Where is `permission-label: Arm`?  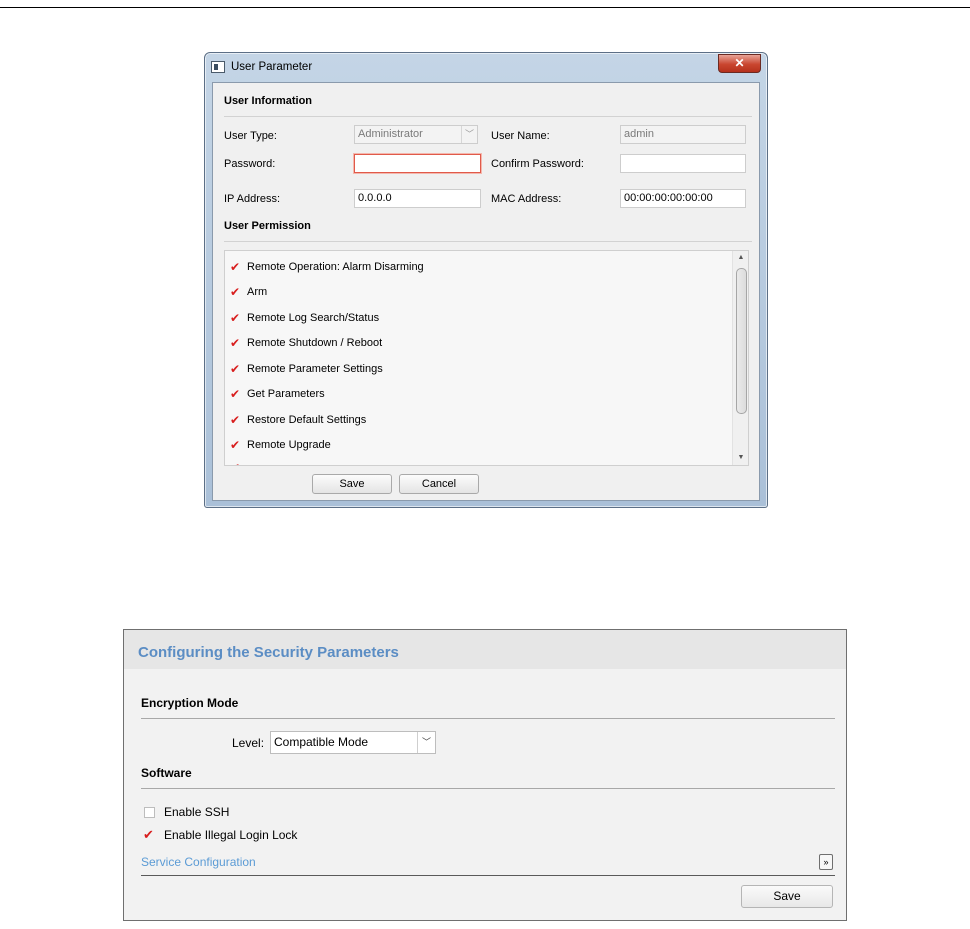
permission-label: Arm is located at coordinates (257, 292).